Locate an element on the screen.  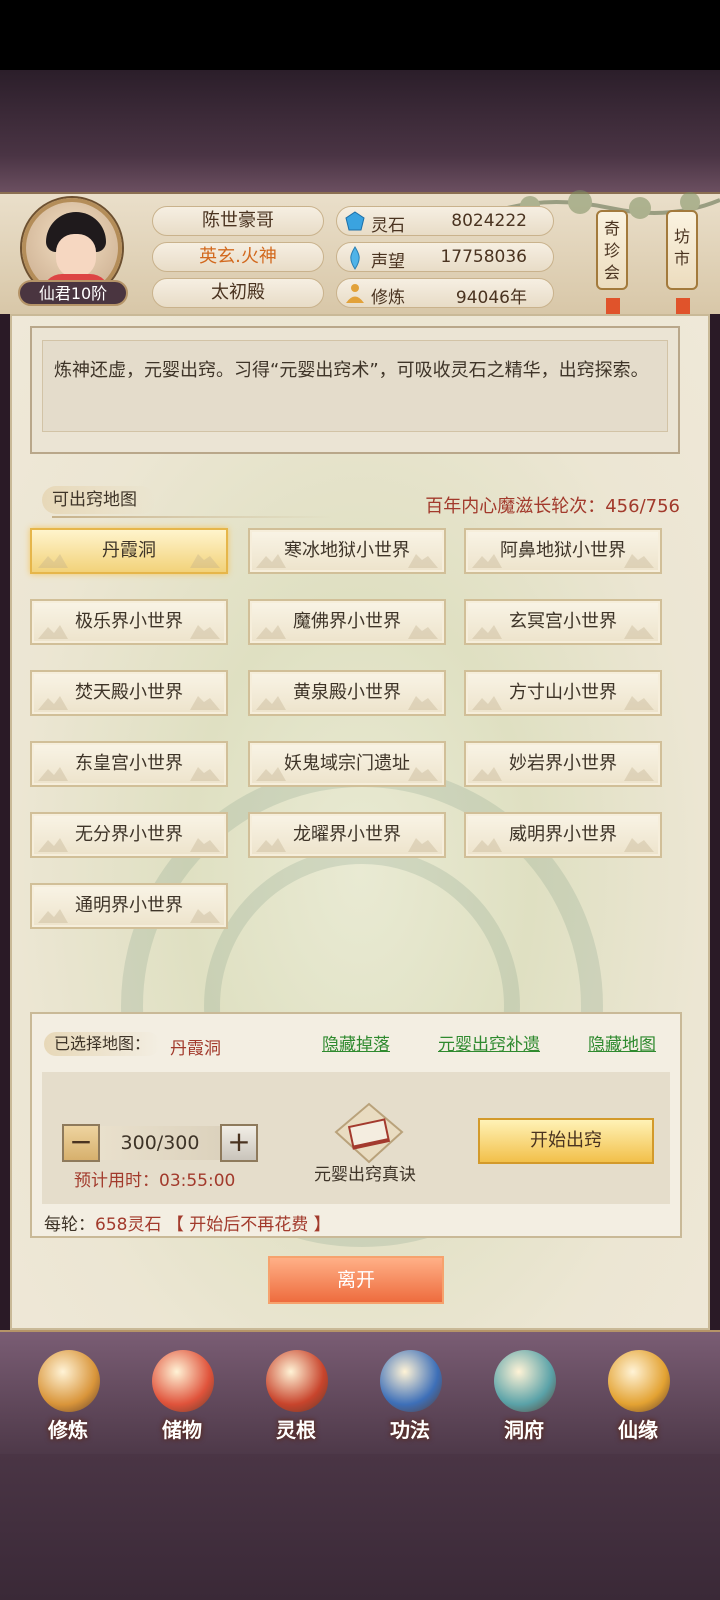
nav-label: 灵根 is located at coordinates (296, 1430).